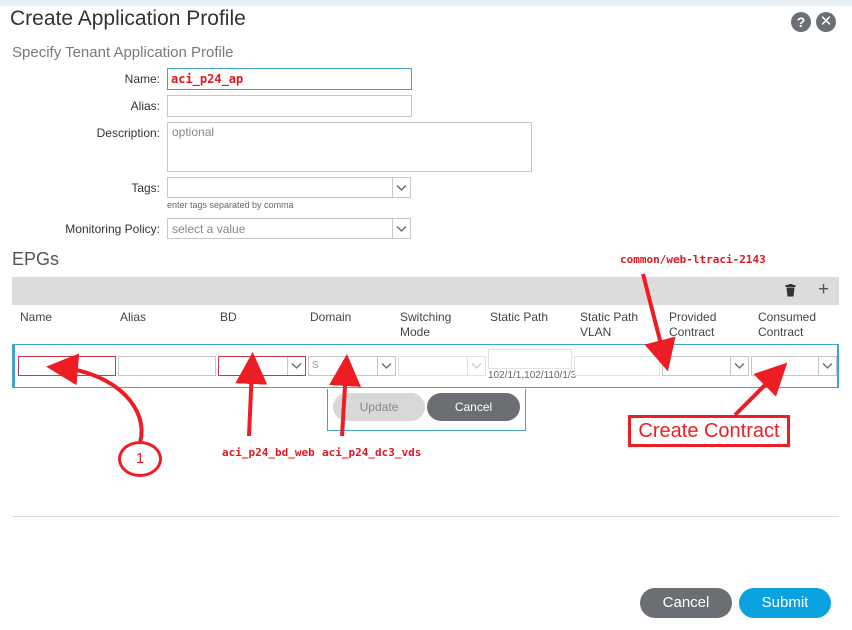 The height and width of the screenshot is (630, 852). Describe the element at coordinates (425, 516) in the screenshot. I see `section-divider` at that location.